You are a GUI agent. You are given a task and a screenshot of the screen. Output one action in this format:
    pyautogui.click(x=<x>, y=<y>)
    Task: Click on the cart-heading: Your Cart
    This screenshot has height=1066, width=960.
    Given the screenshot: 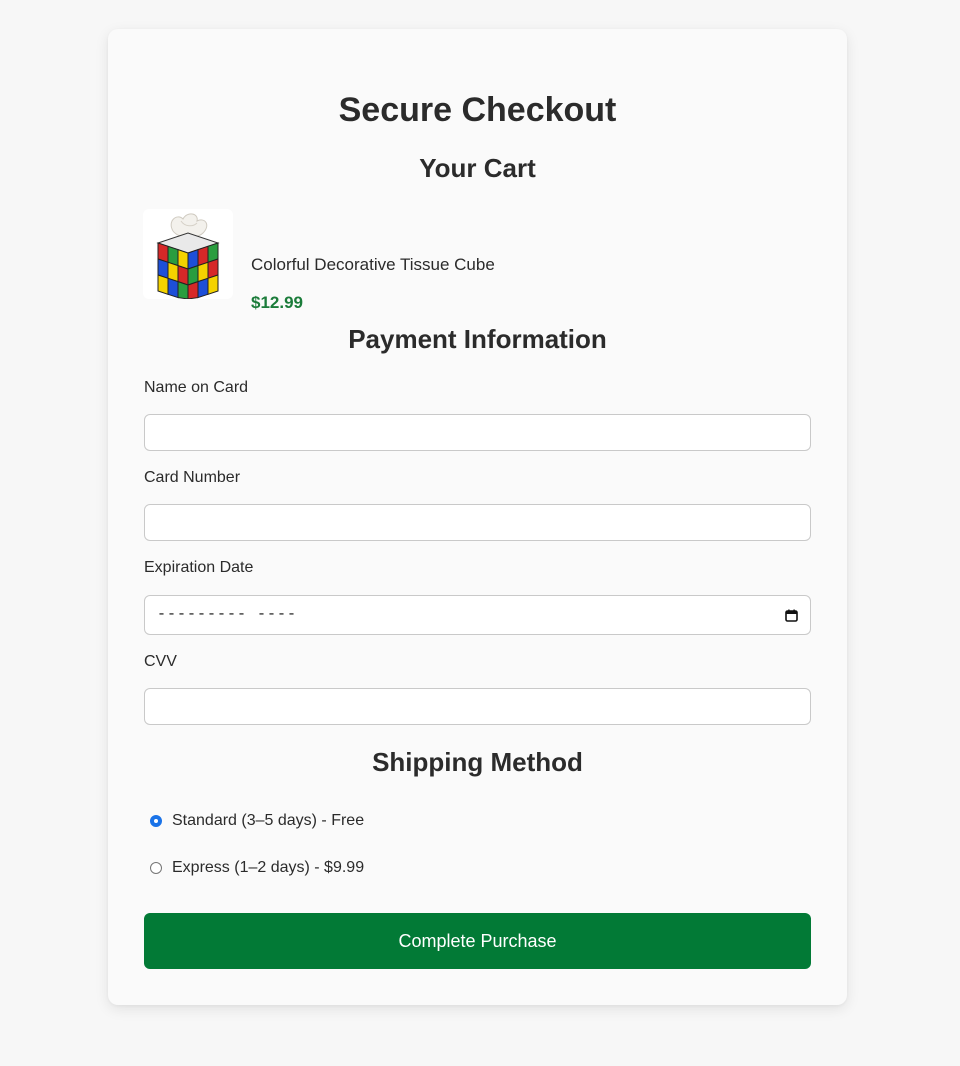 What is the action you would take?
    pyautogui.click(x=477, y=168)
    